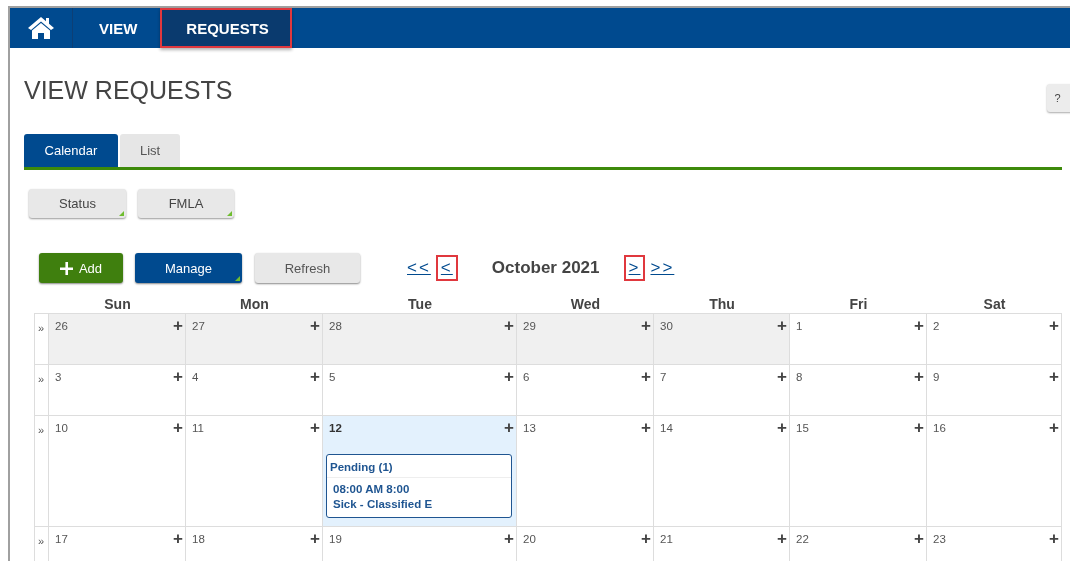 This screenshot has height=561, width=1070. I want to click on day-number: 5, so click(332, 377).